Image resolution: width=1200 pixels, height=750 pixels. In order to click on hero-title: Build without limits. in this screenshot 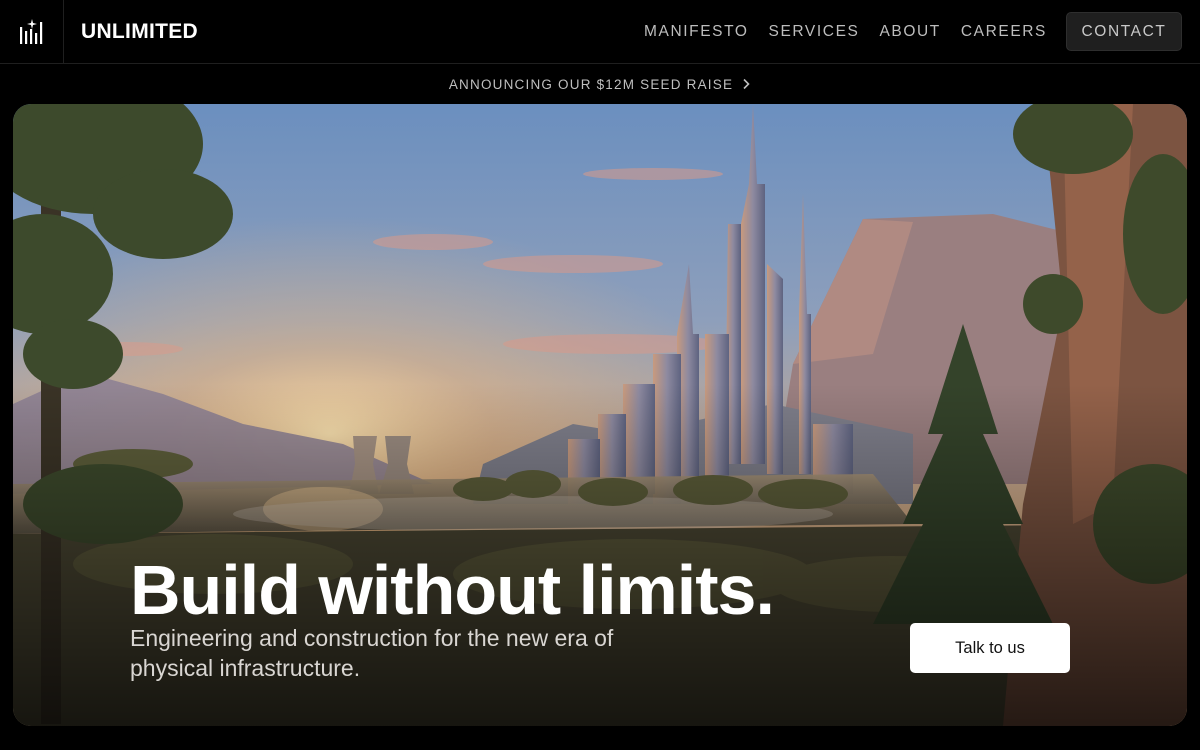, I will do `click(452, 590)`.